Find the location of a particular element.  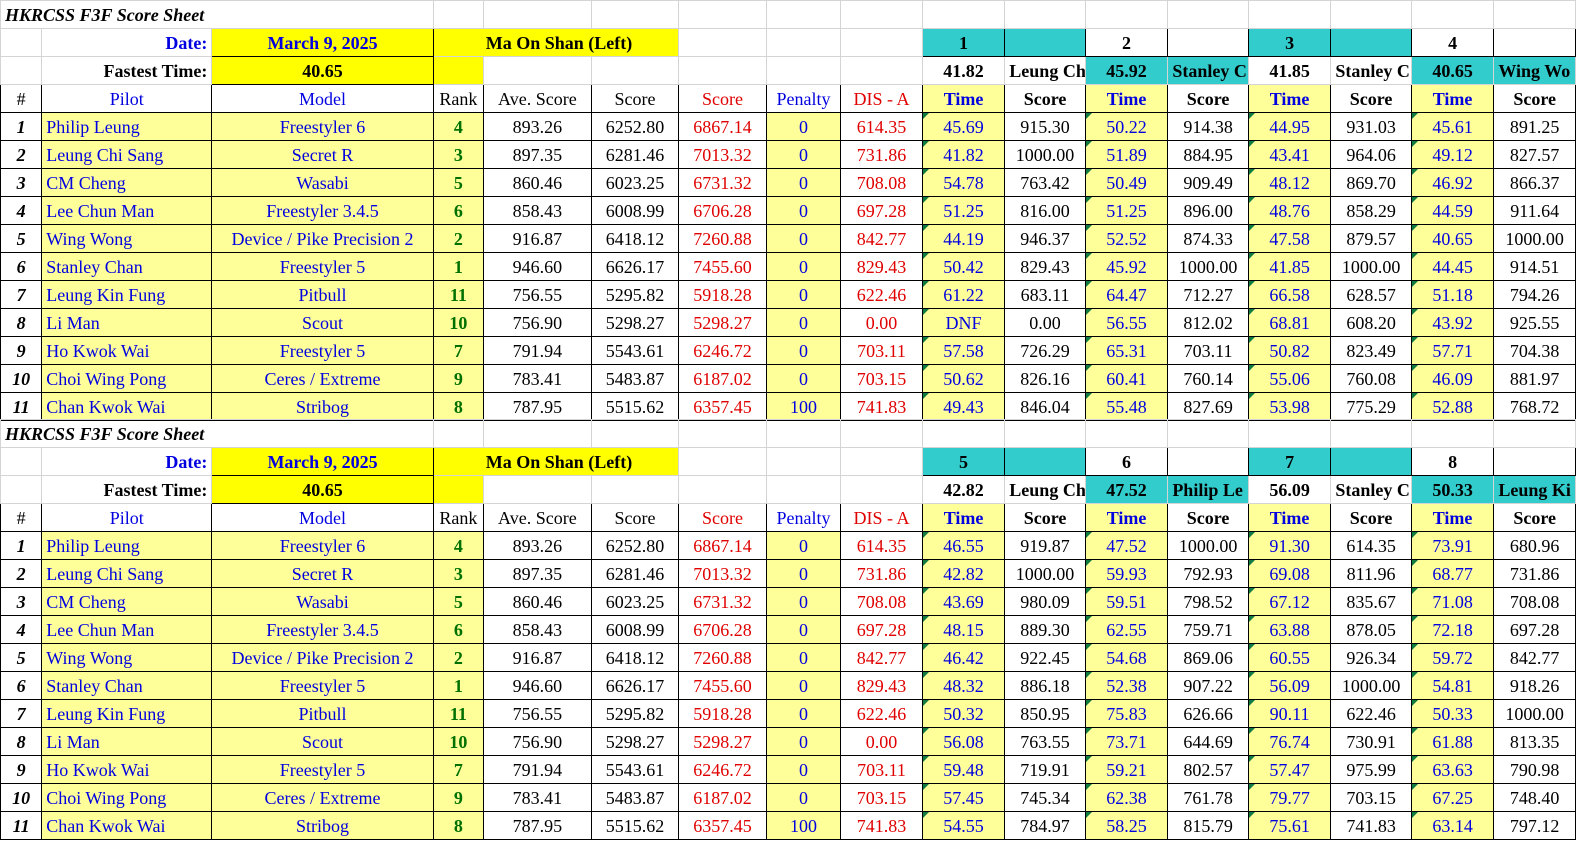

col-header-ave-score: Ave. Score is located at coordinates (537, 517).